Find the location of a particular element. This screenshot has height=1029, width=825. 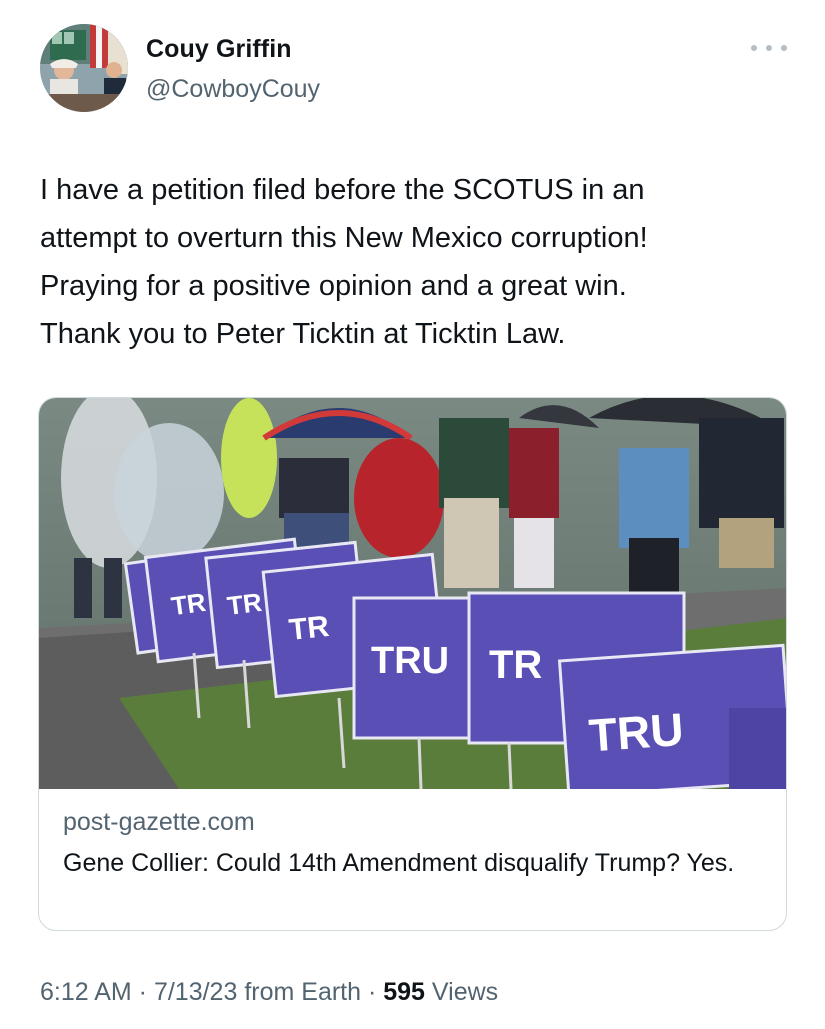

views-count: 595 is located at coordinates (404, 992).